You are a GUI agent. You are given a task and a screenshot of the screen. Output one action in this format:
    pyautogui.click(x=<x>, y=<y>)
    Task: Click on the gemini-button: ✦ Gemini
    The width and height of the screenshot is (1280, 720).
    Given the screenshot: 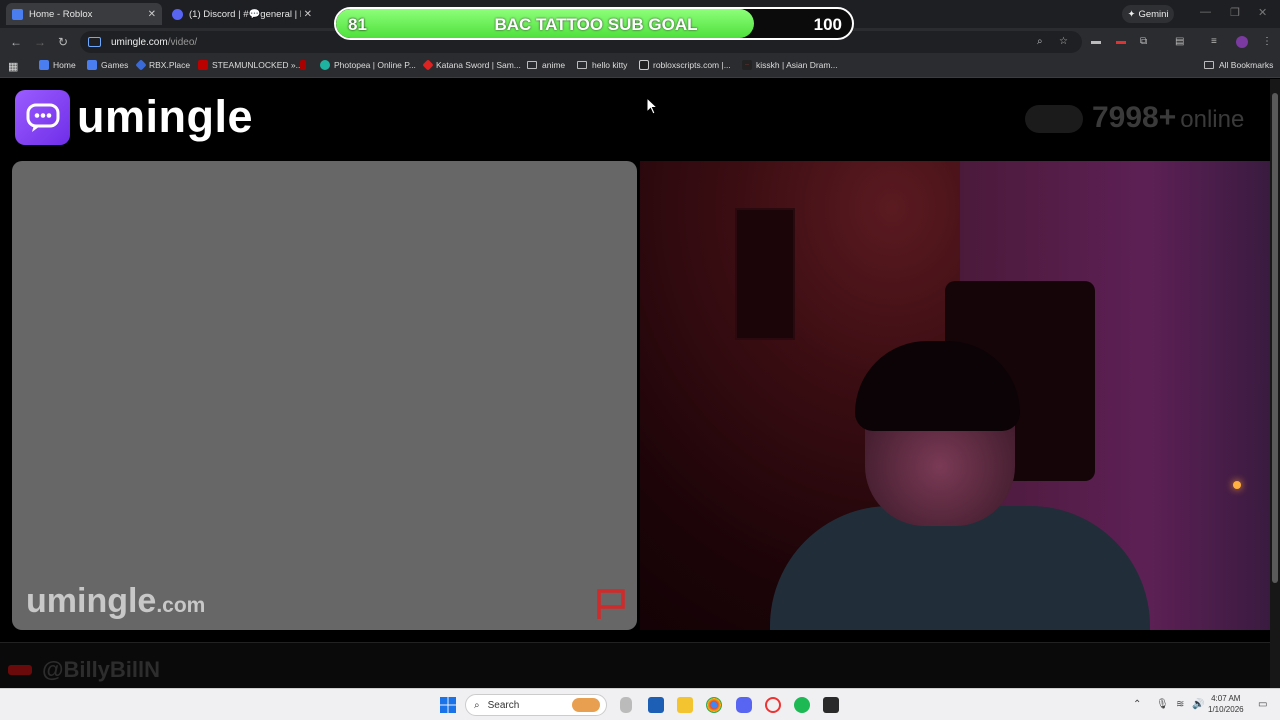 What is the action you would take?
    pyautogui.click(x=1148, y=14)
    